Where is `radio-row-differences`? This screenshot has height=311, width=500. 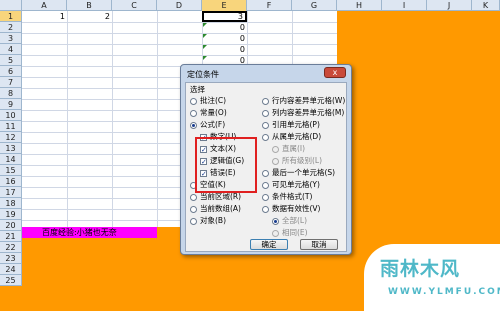 radio-row-differences is located at coordinates (265, 101).